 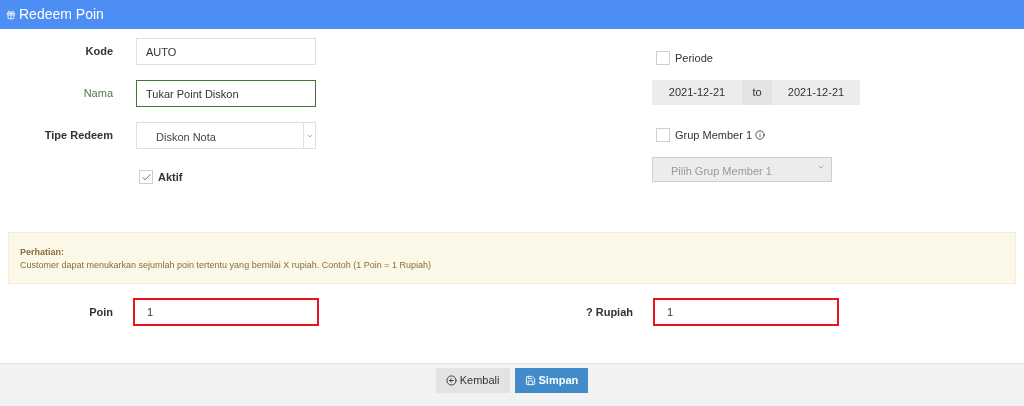 I want to click on field-label: Nama, so click(x=97, y=94).